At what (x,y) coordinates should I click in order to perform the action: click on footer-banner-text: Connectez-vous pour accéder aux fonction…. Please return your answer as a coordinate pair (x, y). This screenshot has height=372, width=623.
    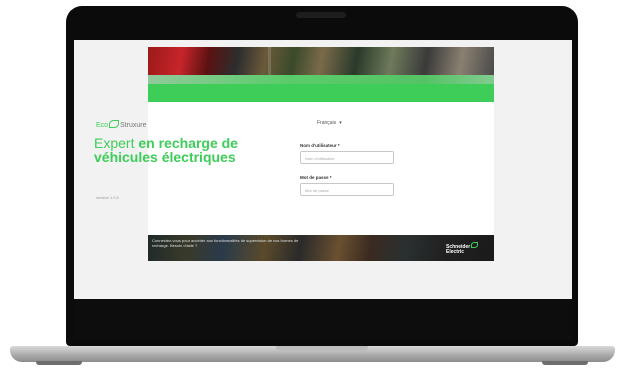
    Looking at the image, I should click on (225, 243).